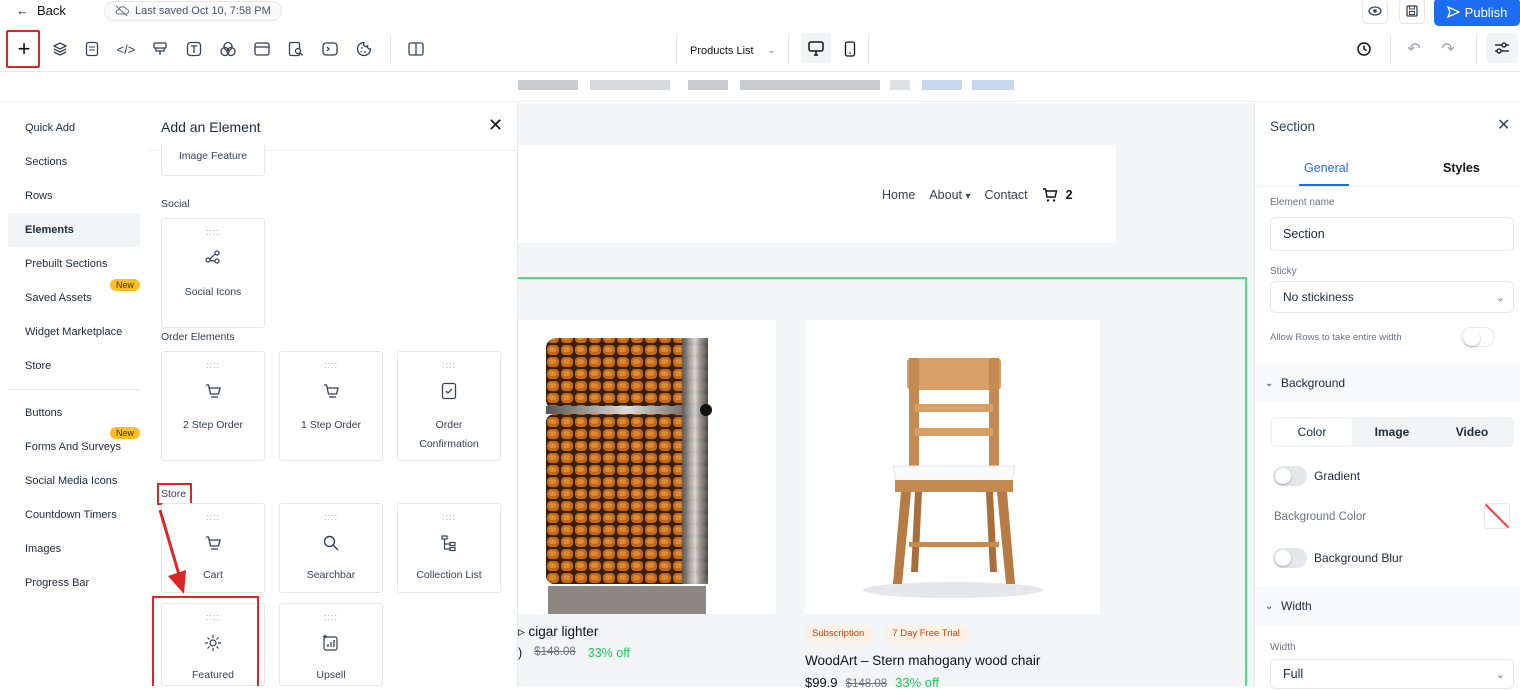 This screenshot has height=690, width=1520. Describe the element at coordinates (1392, 674) in the screenshot. I see `width-select: Full ⌄` at that location.